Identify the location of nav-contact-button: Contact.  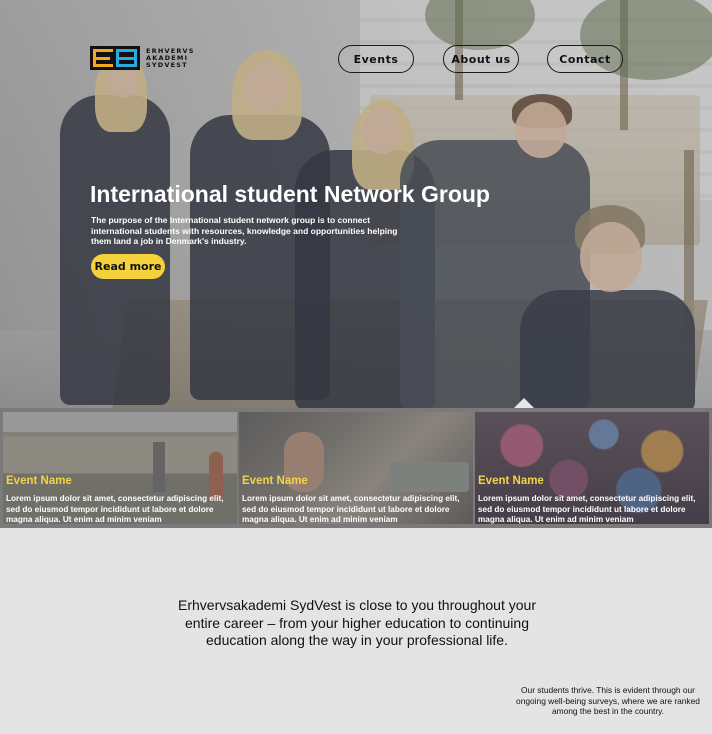
(585, 59).